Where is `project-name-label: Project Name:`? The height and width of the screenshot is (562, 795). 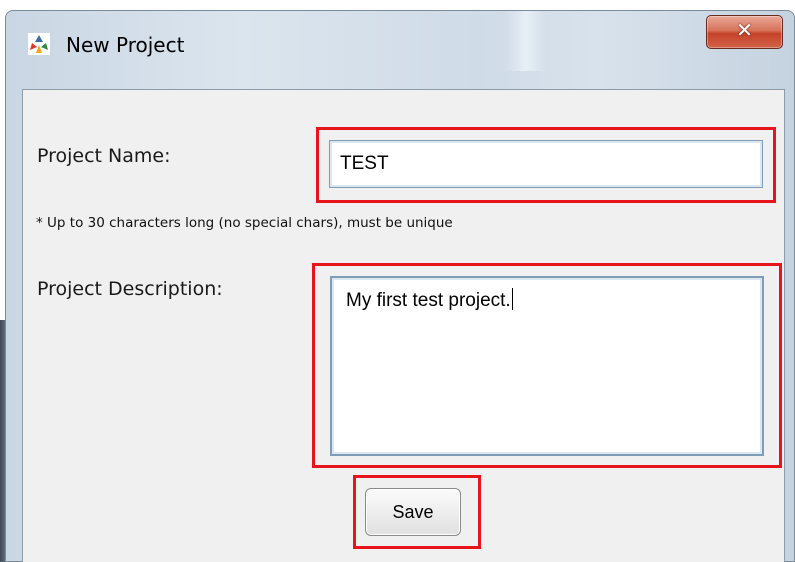 project-name-label: Project Name: is located at coordinates (104, 156).